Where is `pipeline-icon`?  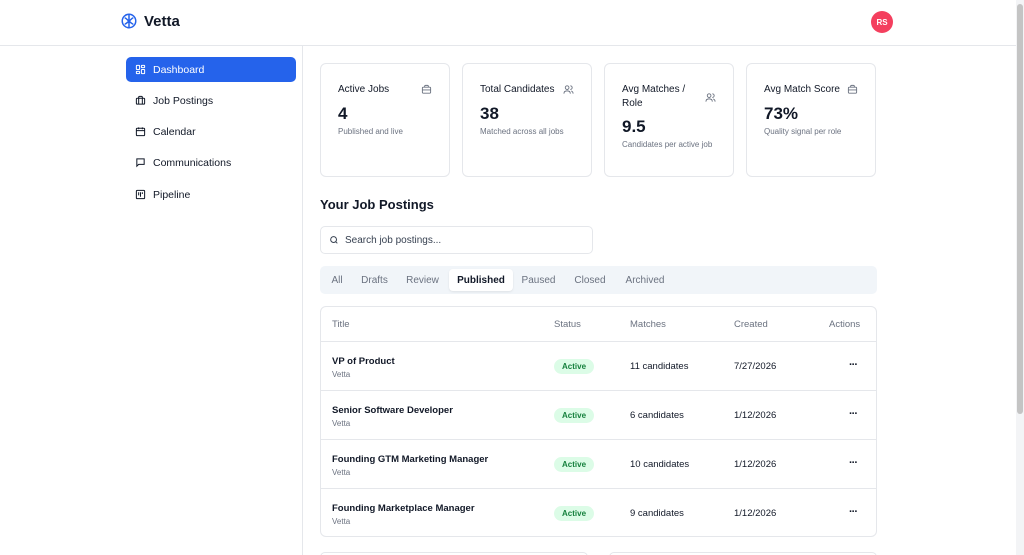
pipeline-icon is located at coordinates (140, 194).